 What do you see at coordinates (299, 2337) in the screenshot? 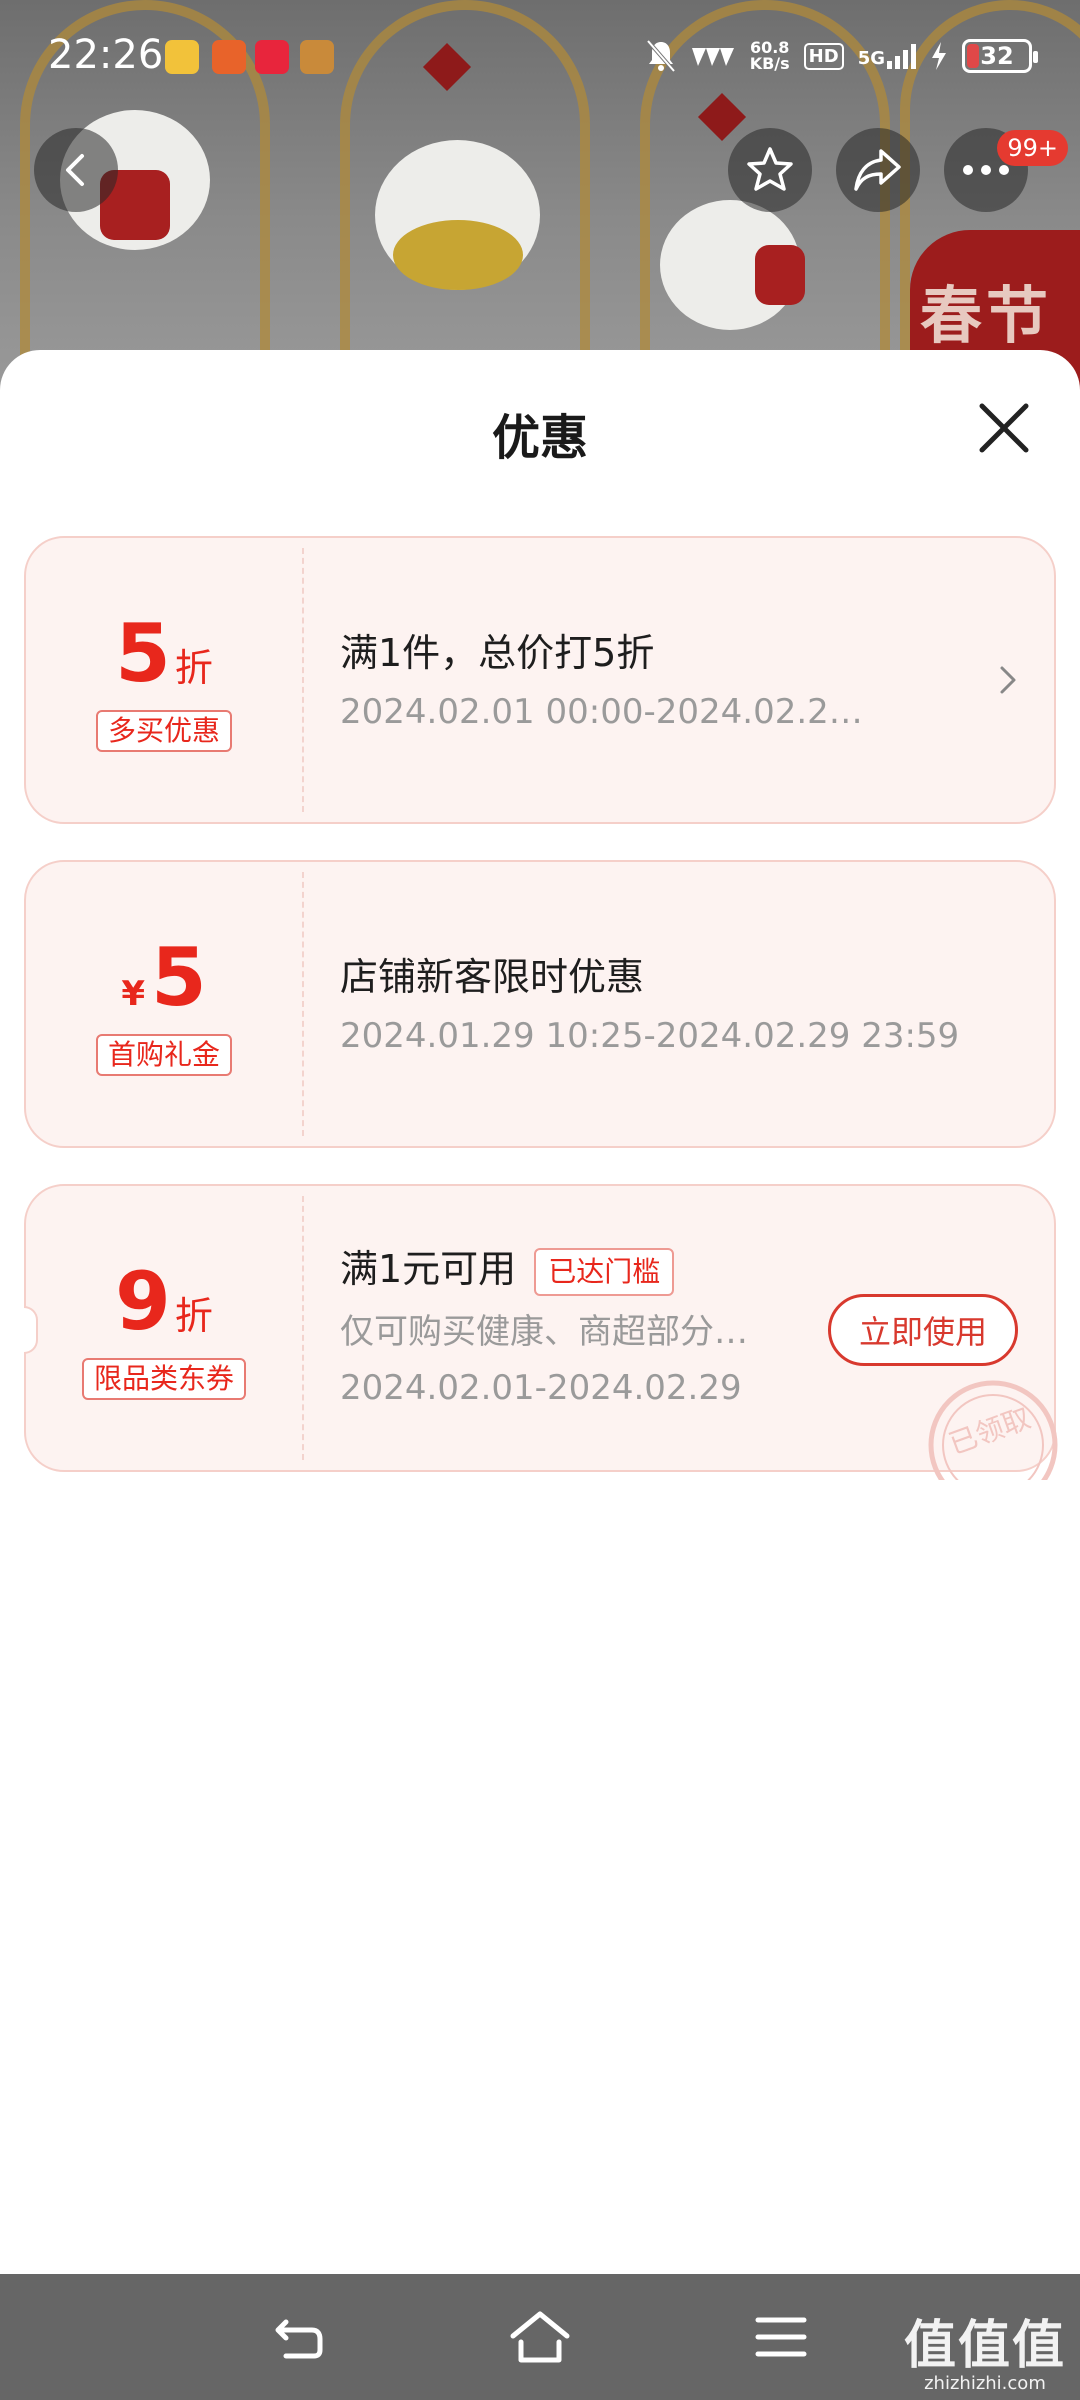
I see `nav-back-icon` at bounding box center [299, 2337].